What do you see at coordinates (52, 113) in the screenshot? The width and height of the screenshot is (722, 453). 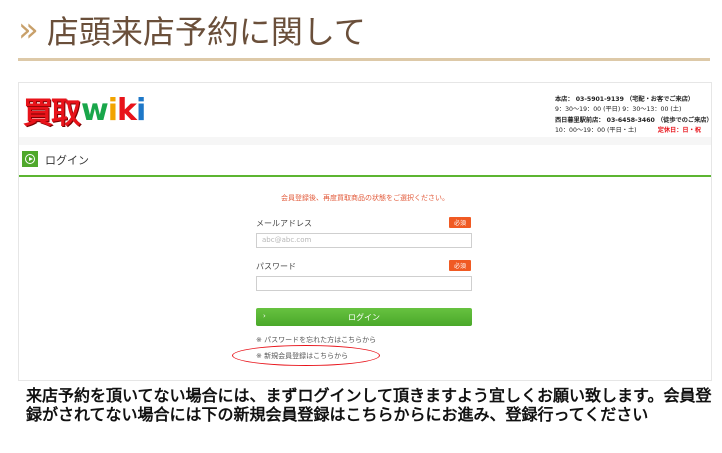 I see `logo-kanji: 買取` at bounding box center [52, 113].